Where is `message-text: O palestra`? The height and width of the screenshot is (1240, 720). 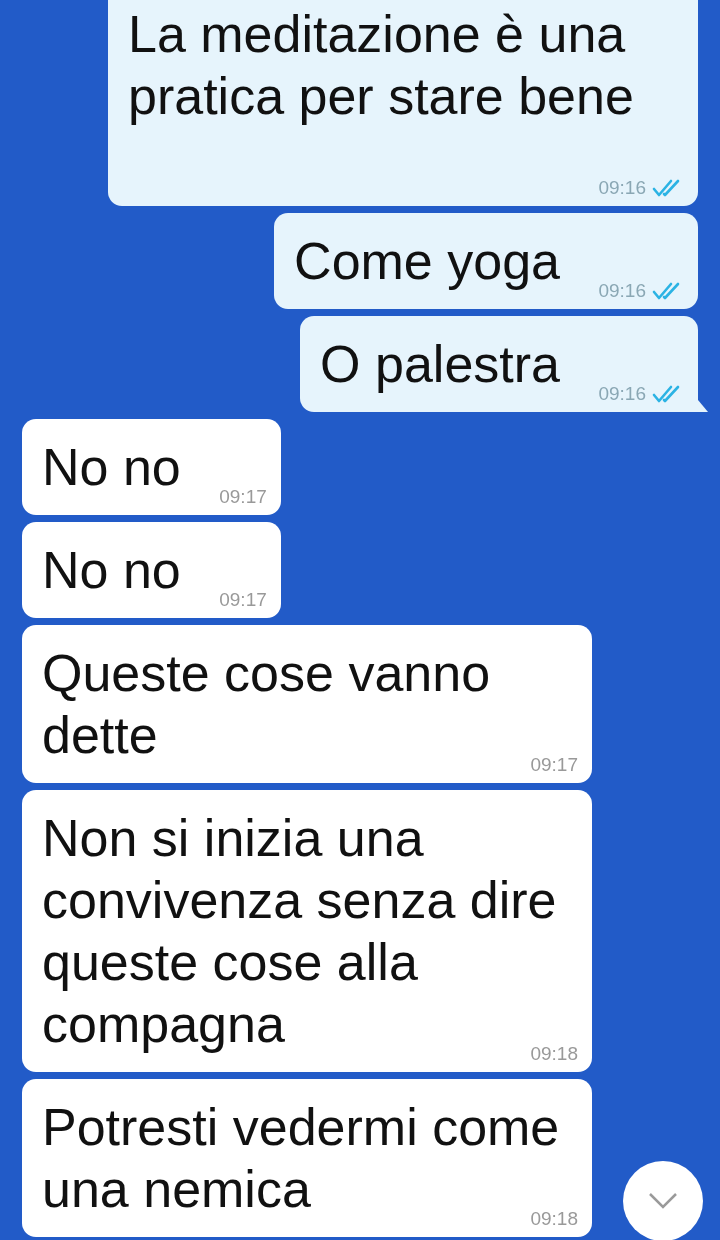 message-text: O palestra is located at coordinates (440, 364).